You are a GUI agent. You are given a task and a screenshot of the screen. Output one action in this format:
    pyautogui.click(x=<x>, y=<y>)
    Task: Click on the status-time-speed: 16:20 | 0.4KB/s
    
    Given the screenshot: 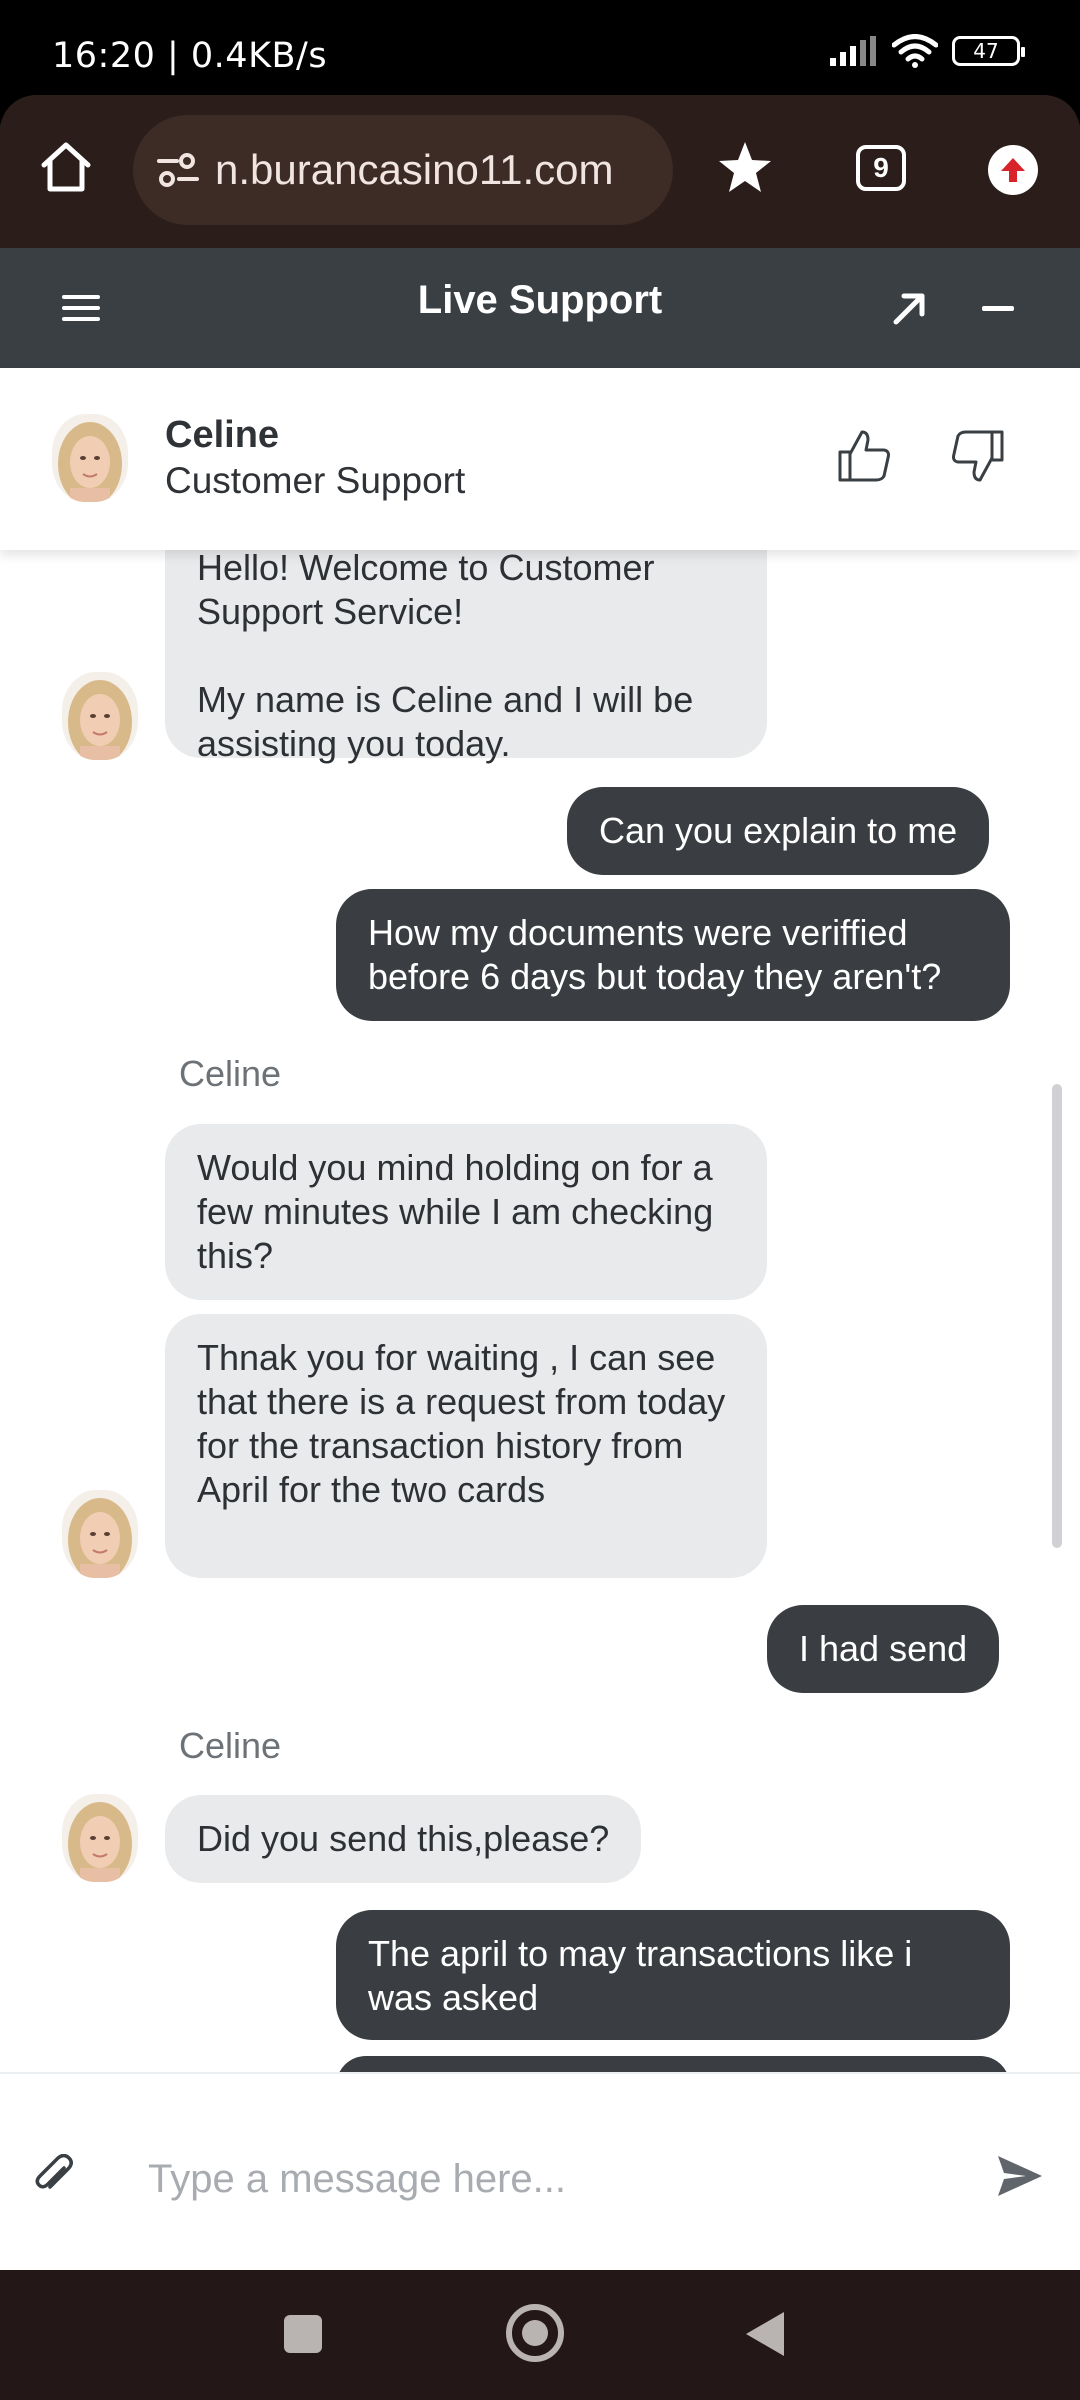 What is the action you would take?
    pyautogui.click(x=190, y=56)
    